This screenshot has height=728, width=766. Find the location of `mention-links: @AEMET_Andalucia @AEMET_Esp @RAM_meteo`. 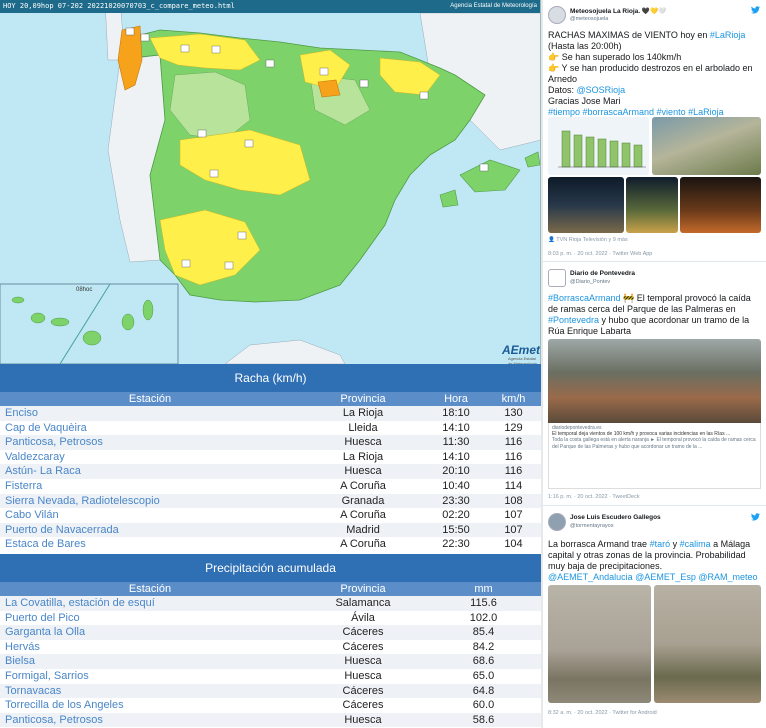

mention-links: @AEMET_Andalucia @AEMET_Esp @RAM_meteo is located at coordinates (654, 577).